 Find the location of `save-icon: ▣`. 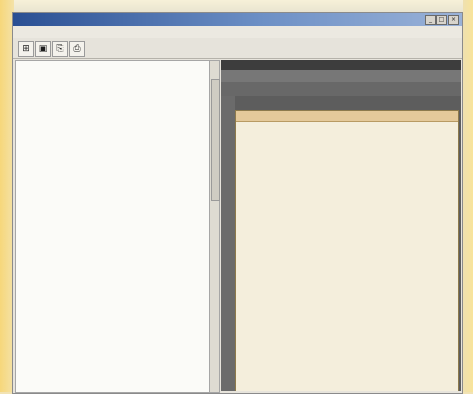

save-icon: ▣ is located at coordinates (43, 49).